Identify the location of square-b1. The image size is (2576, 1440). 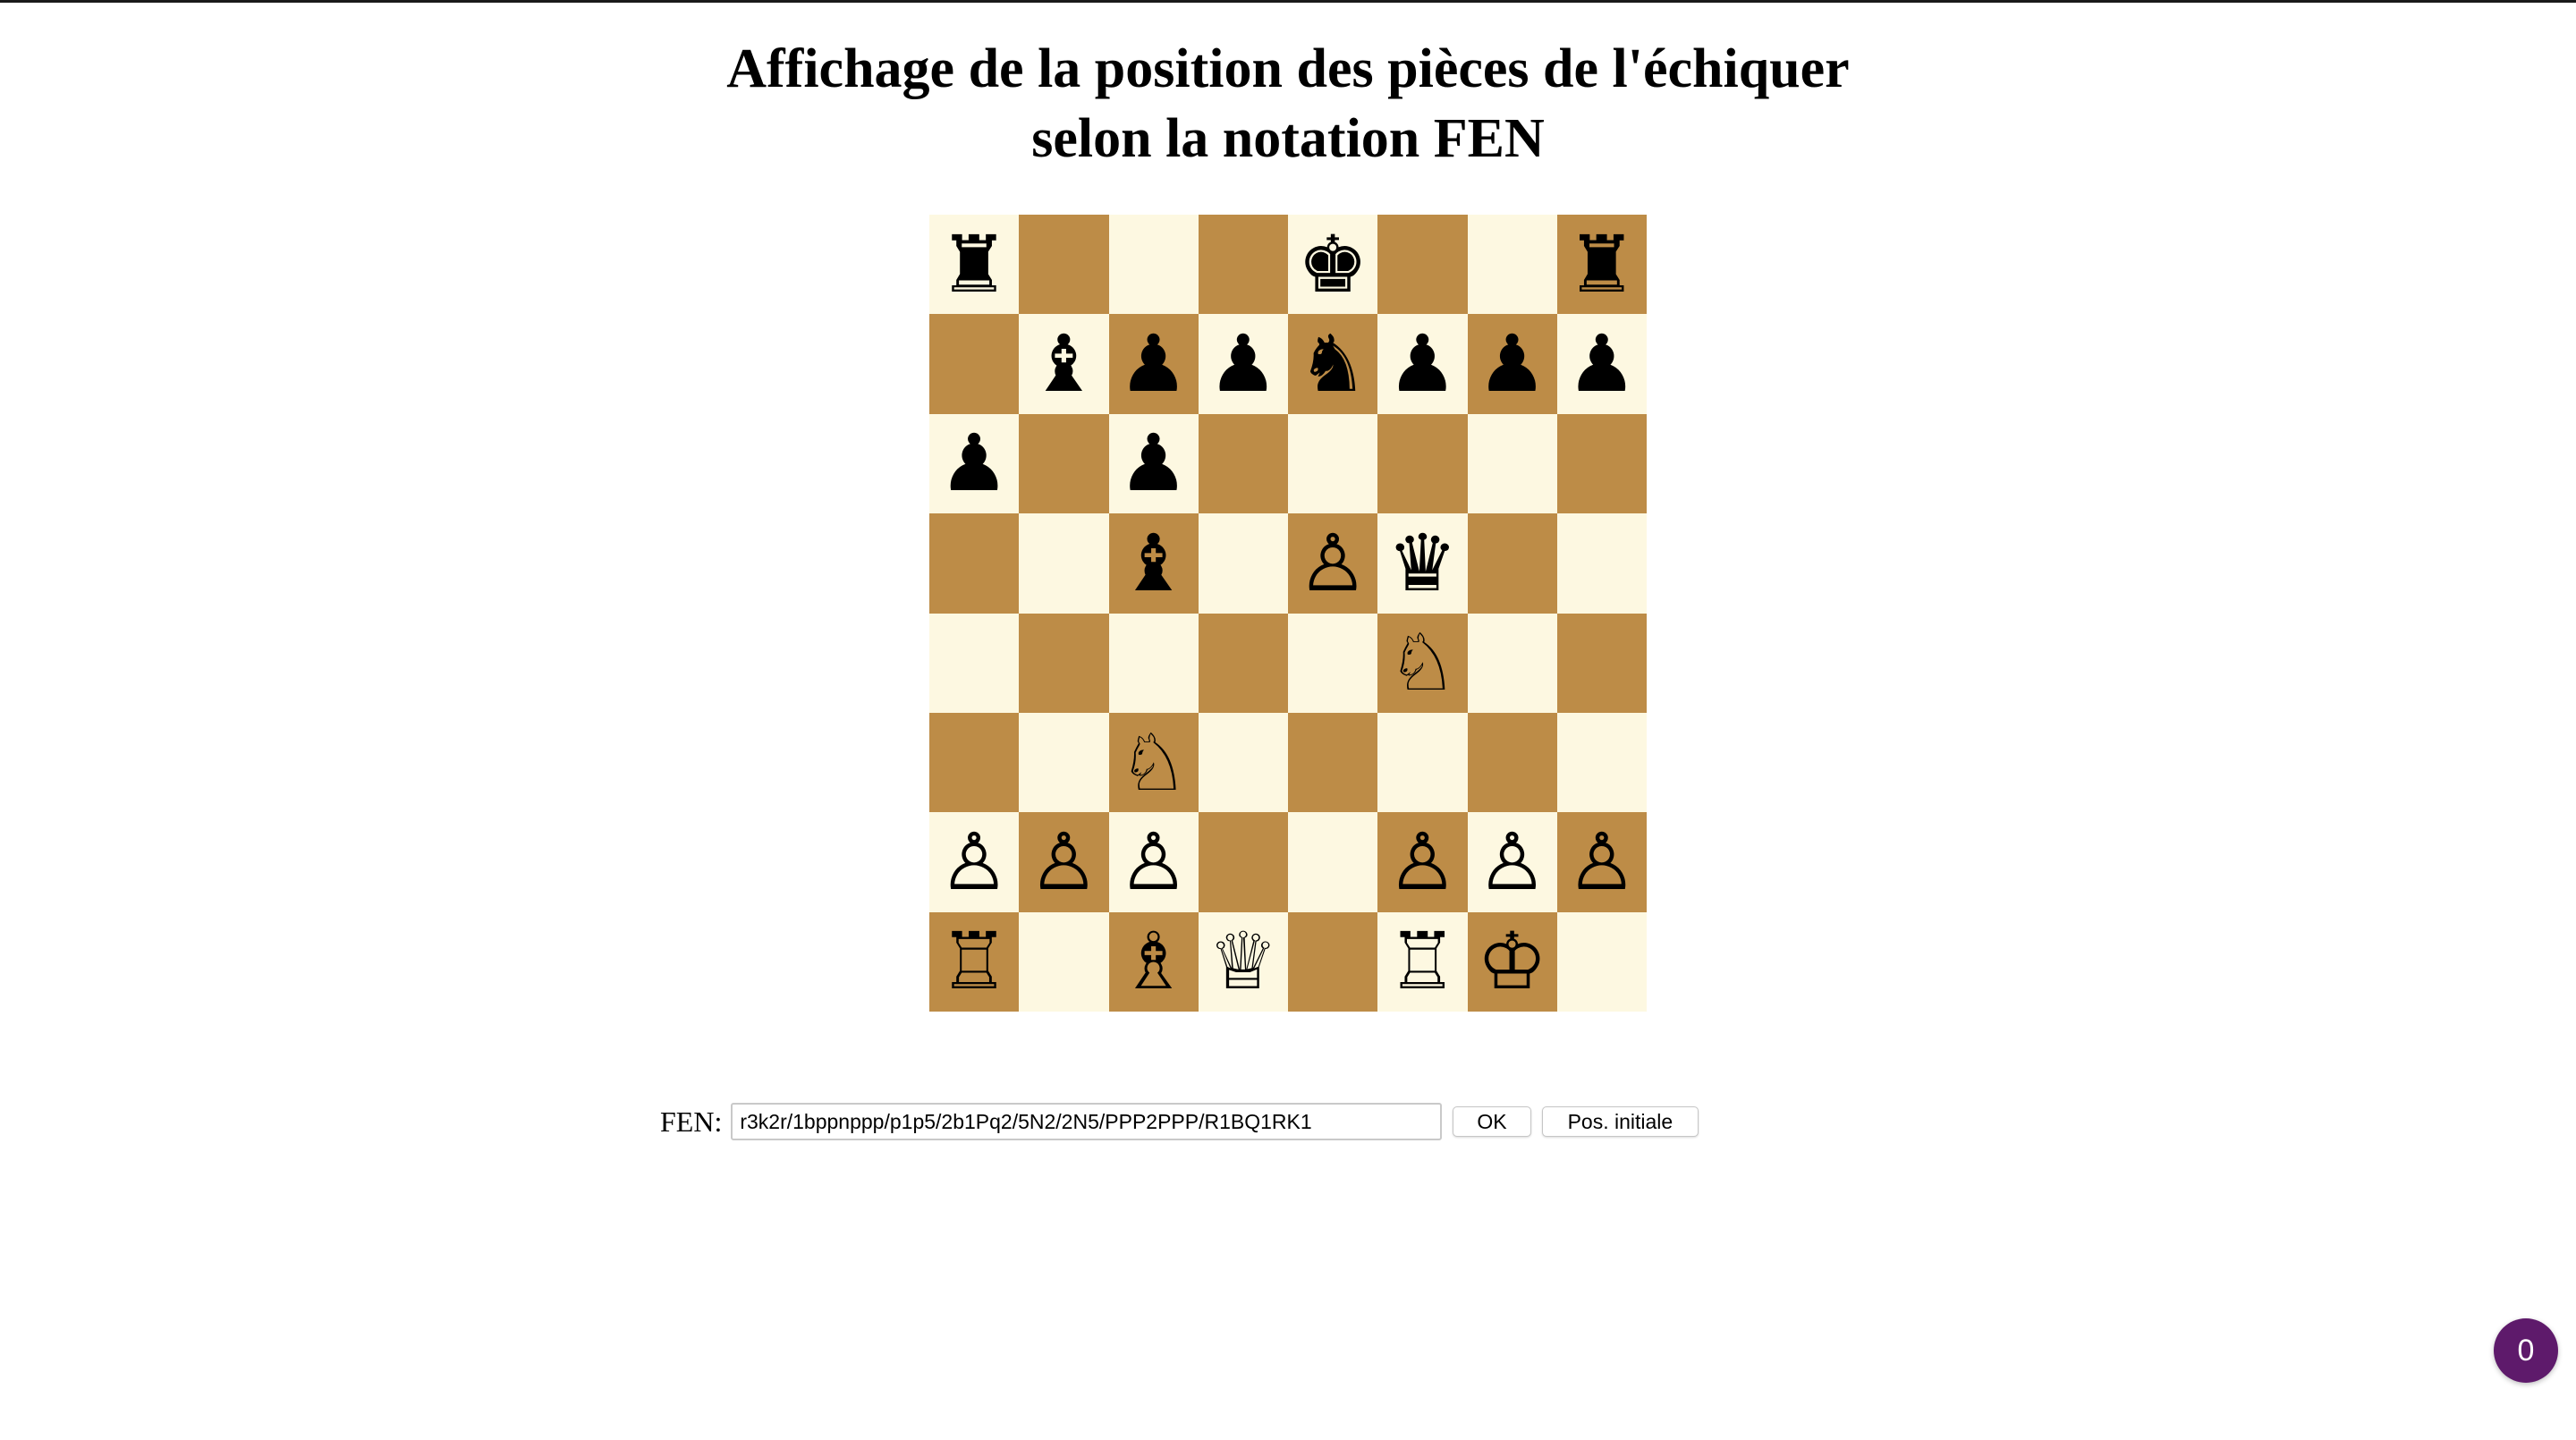
(1064, 962).